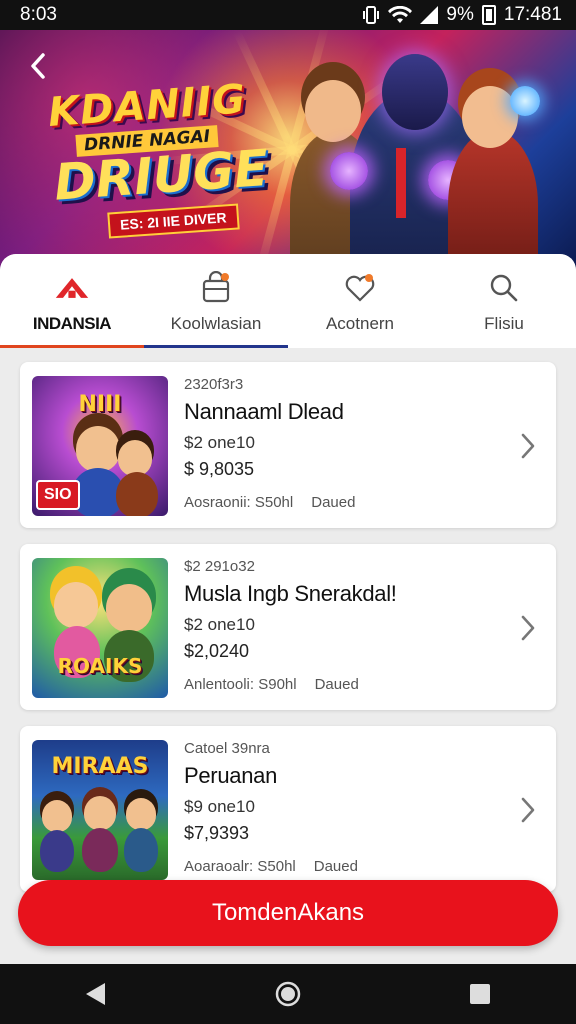 This screenshot has width=576, height=1024. I want to click on heart-icon, so click(360, 288).